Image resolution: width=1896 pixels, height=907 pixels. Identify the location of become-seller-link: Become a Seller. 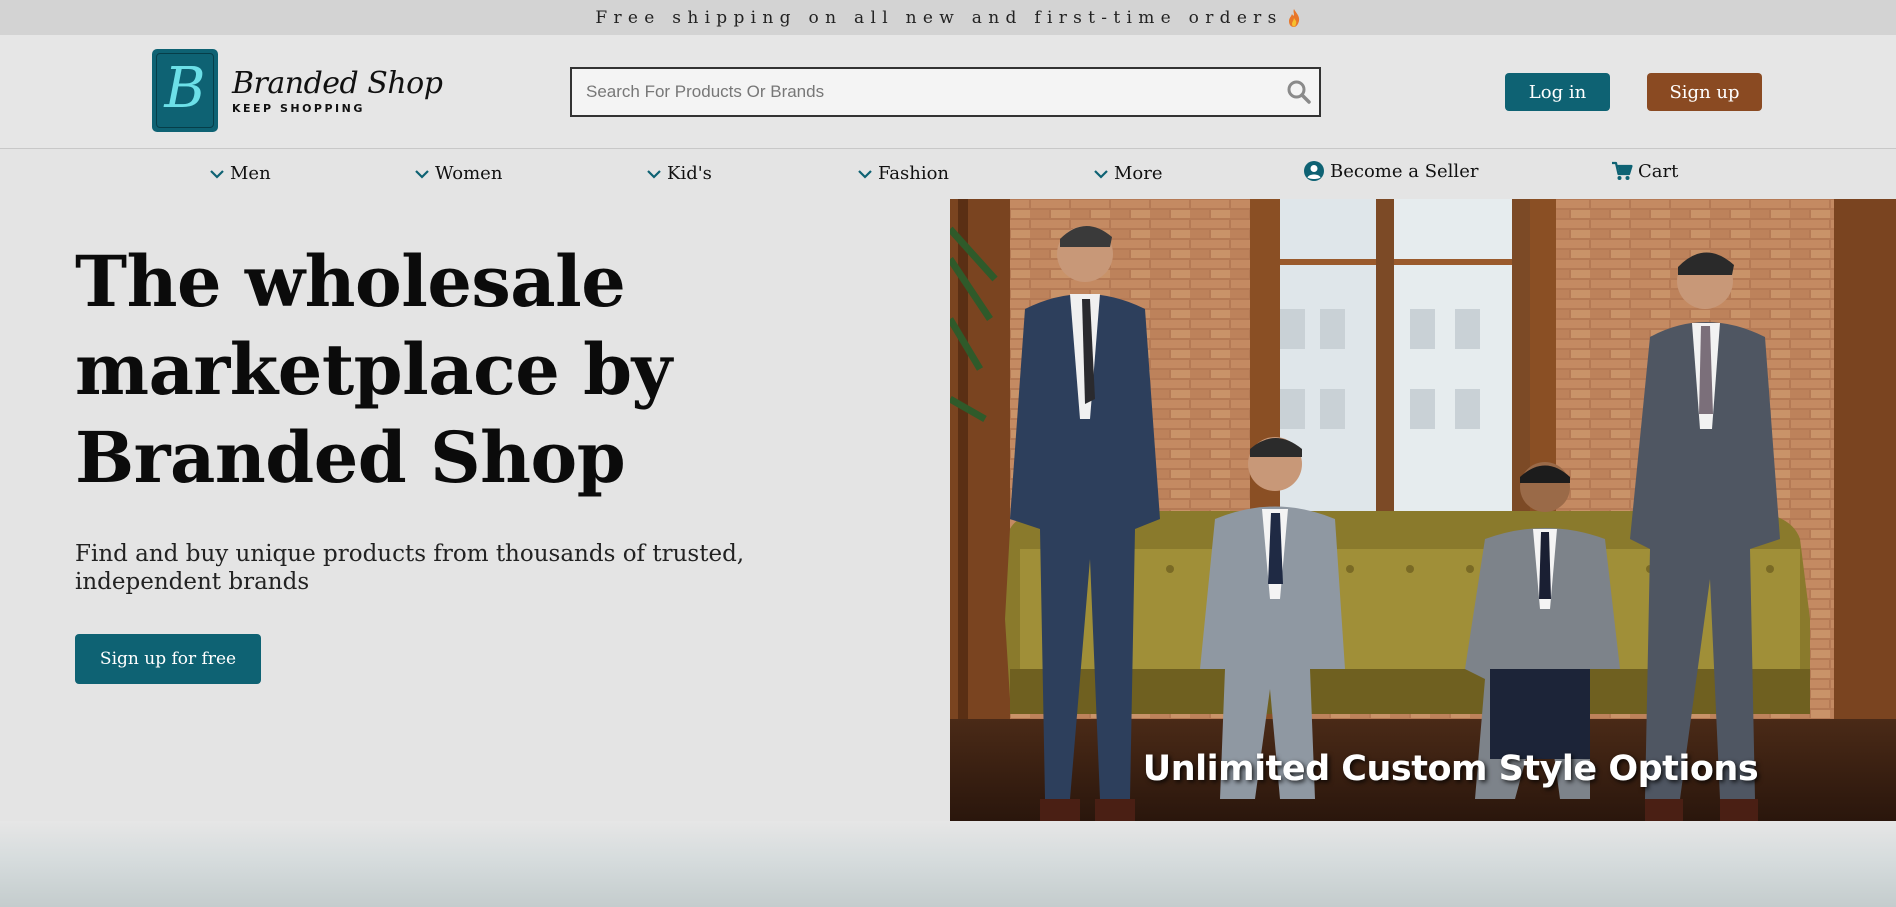
(1390, 171).